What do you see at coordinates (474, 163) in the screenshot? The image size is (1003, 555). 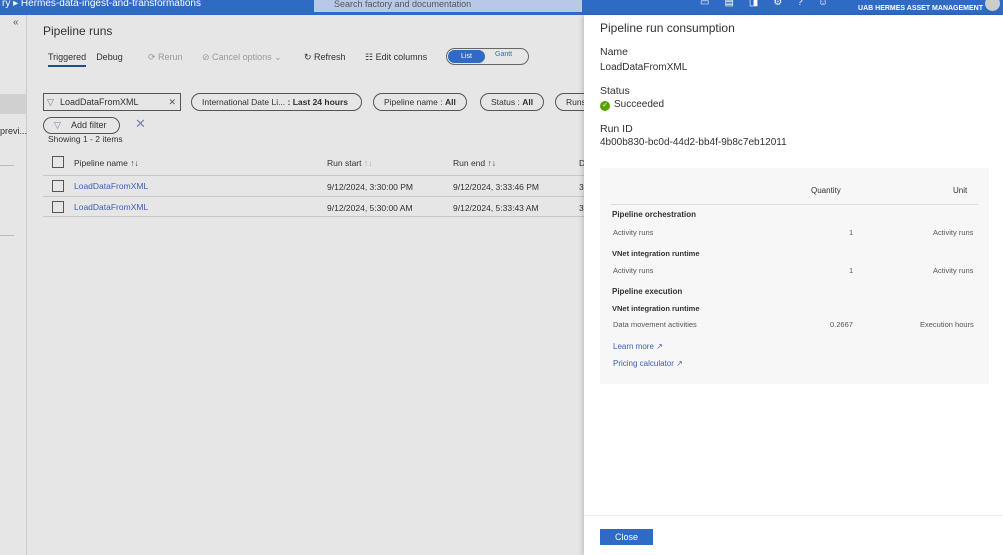 I see `column-header-run-end: Run end ↑↓` at bounding box center [474, 163].